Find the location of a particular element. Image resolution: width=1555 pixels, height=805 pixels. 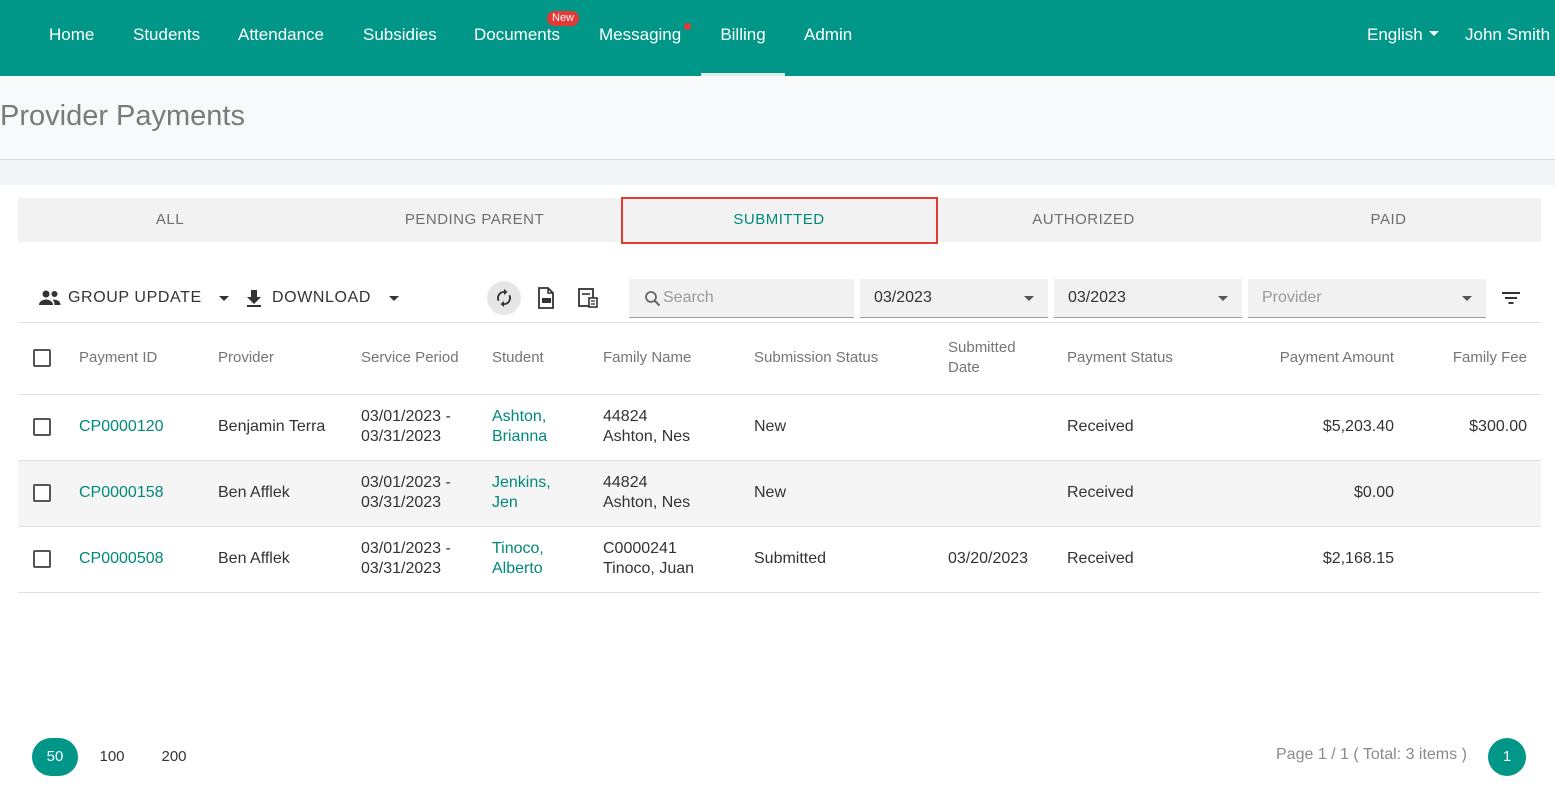

language-menu: English is located at coordinates (1403, 38).